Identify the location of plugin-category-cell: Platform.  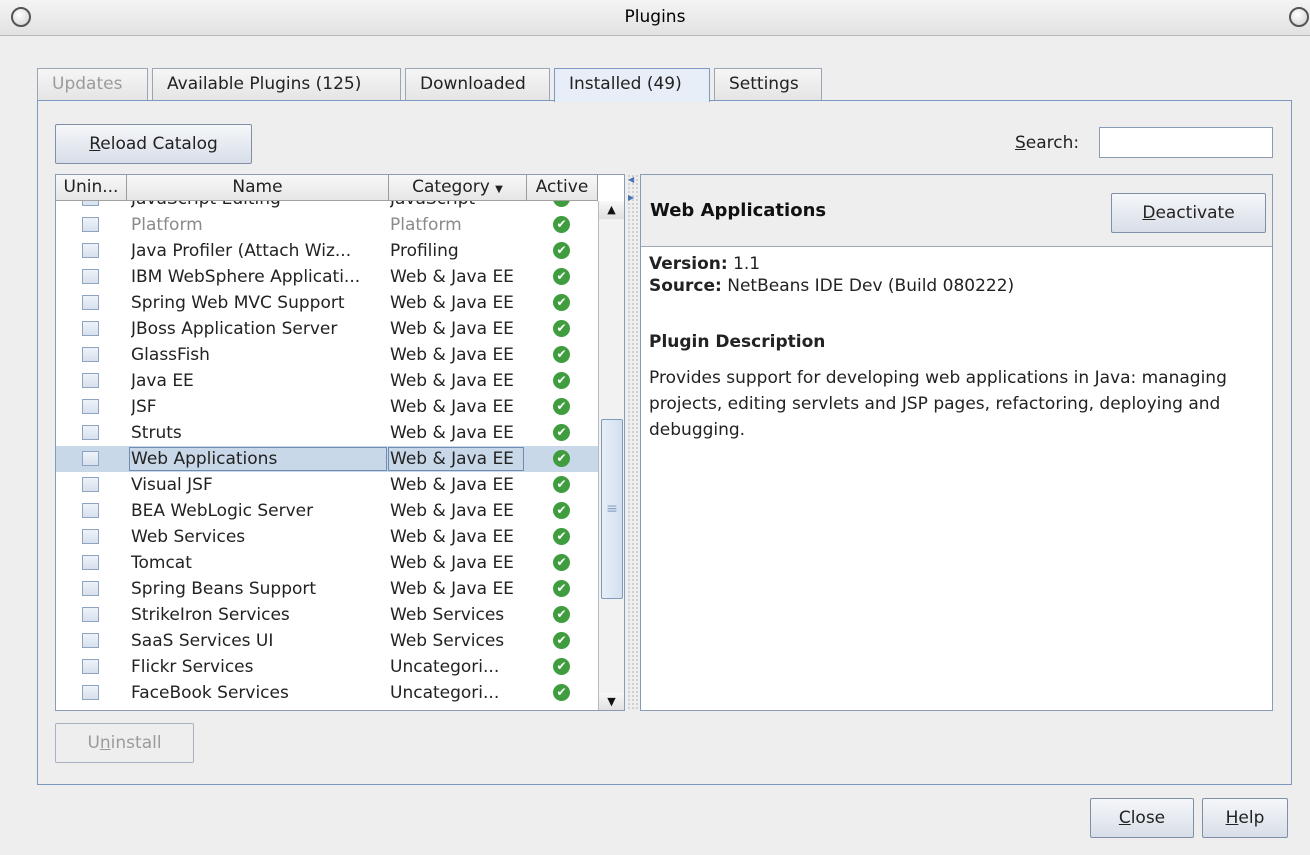
(426, 225).